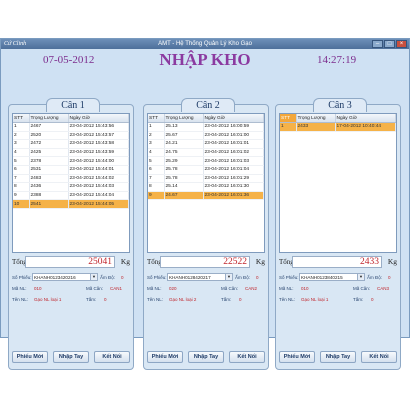 The width and height of the screenshot is (410, 410). I want to click on minimize-icon: –, so click(377, 44).